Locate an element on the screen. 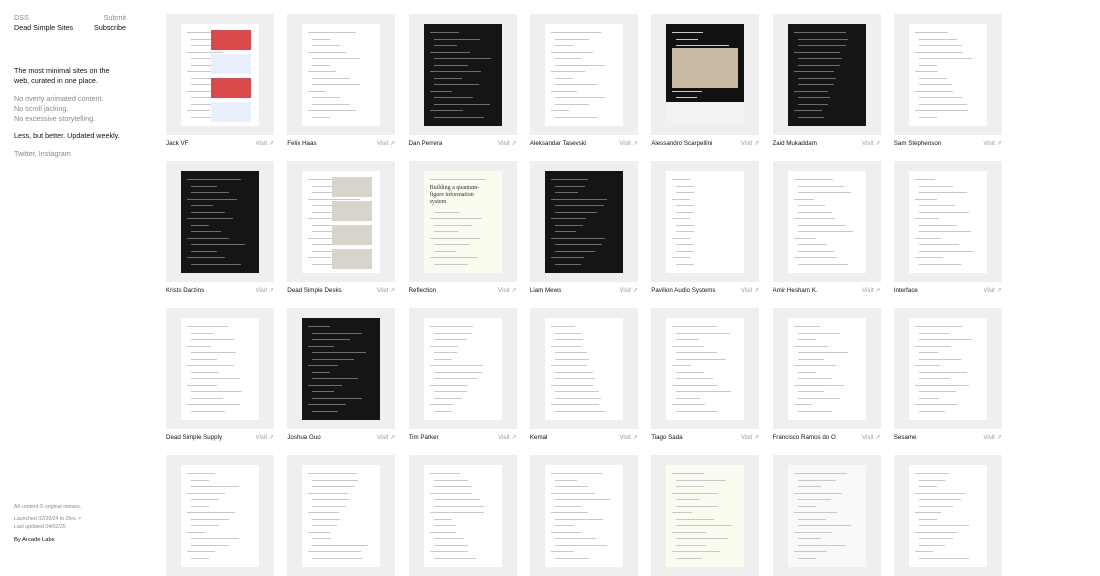 The image size is (1100, 576). footer-launched: Launched 02/20/24 to 2hrs ↗ is located at coordinates (74, 519).